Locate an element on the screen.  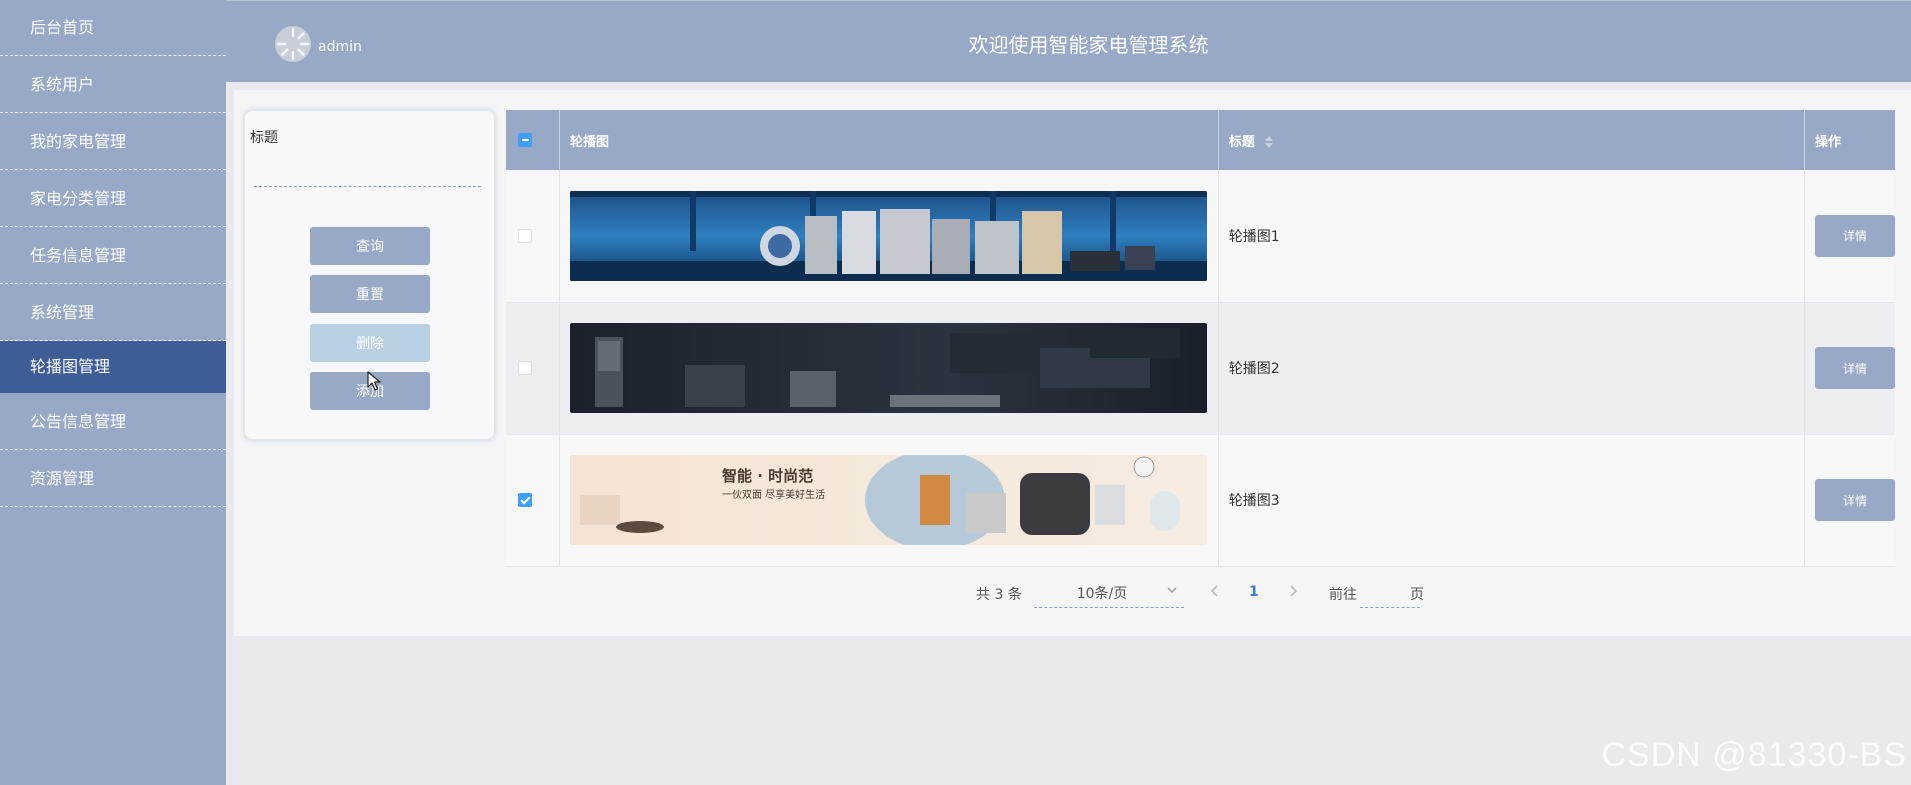
delete-button: 删除 is located at coordinates (370, 343).